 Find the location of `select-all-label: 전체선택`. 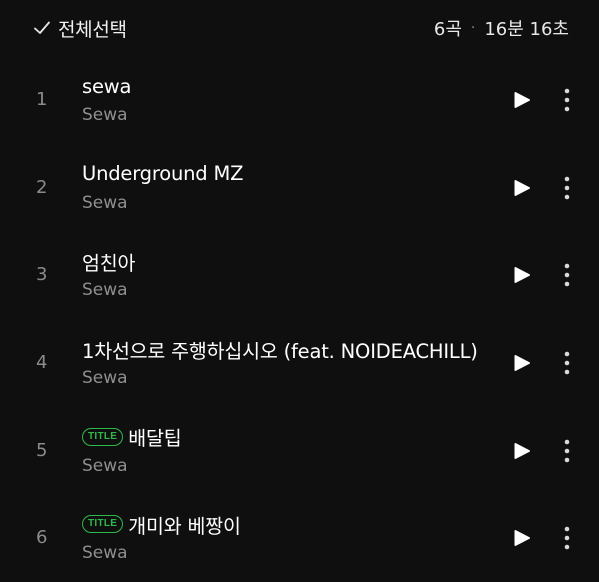

select-all-label: 전체선택 is located at coordinates (92, 29).